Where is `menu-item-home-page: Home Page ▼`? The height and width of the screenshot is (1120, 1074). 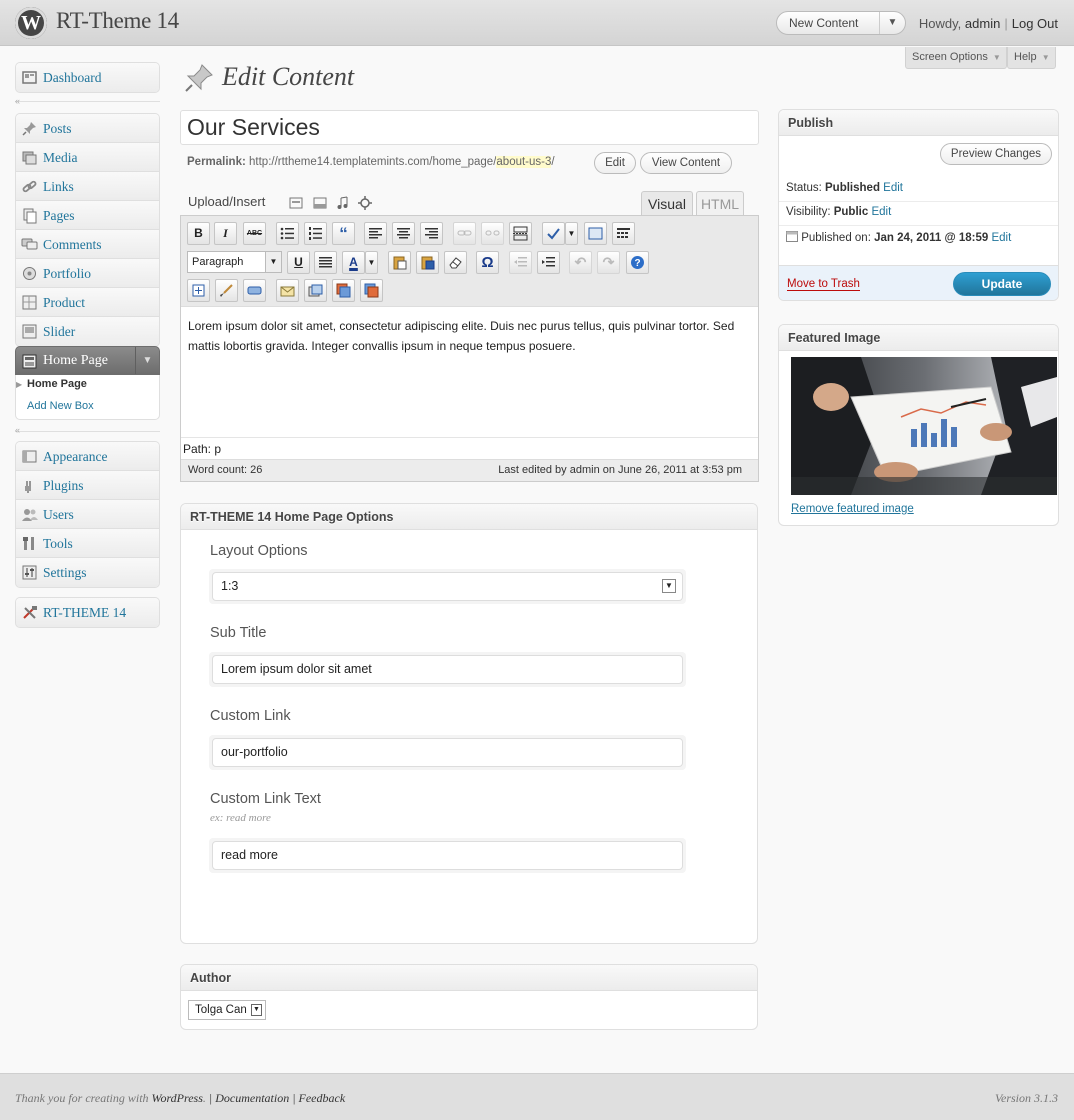
menu-item-home-page: Home Page ▼ is located at coordinates (87, 360).